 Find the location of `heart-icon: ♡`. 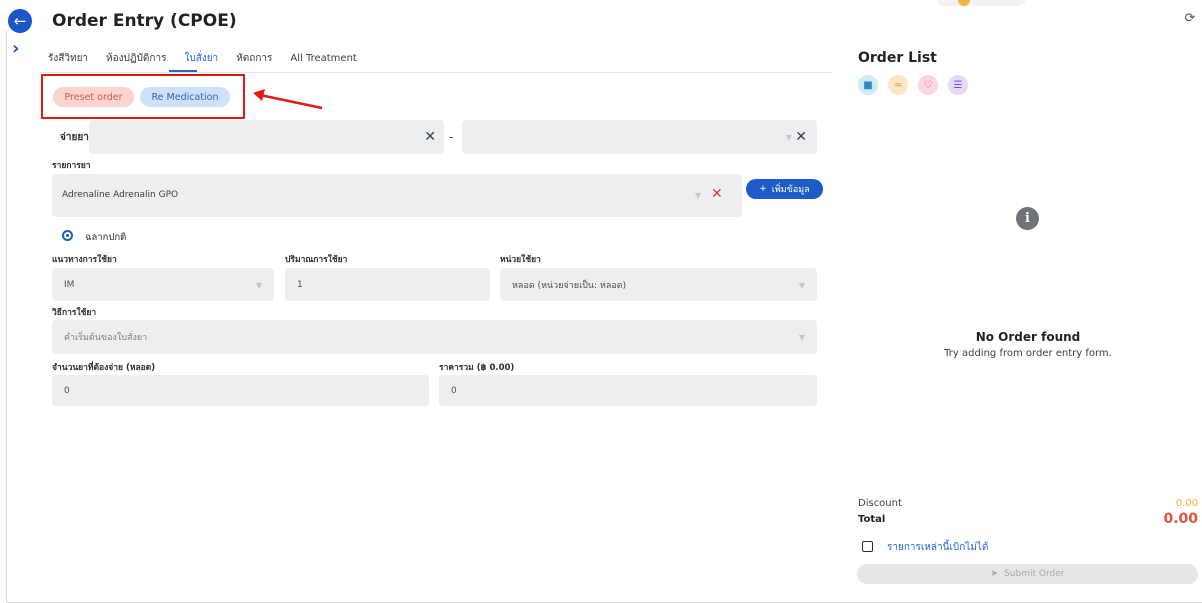

heart-icon: ♡ is located at coordinates (928, 85).